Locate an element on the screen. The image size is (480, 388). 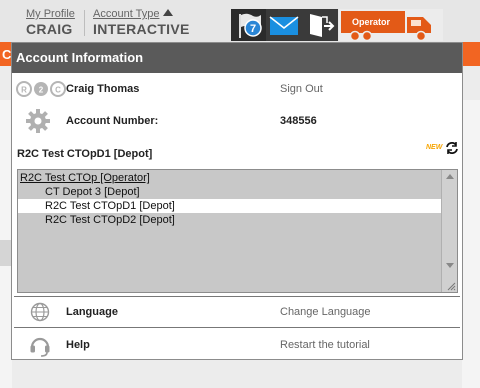
current-depot: R2C Test CTOpD1 [Depot] is located at coordinates (85, 154).